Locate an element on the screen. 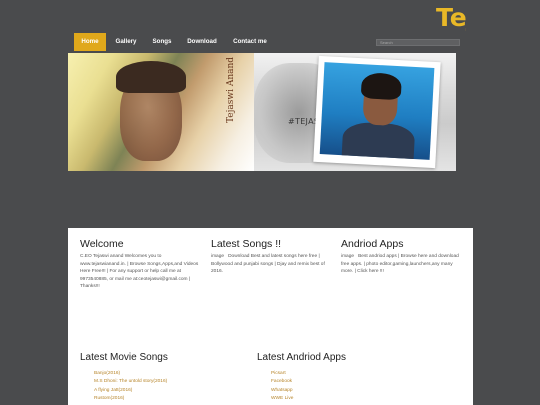 The height and width of the screenshot is (405, 540). welcome-title: Welcome is located at coordinates (102, 244).